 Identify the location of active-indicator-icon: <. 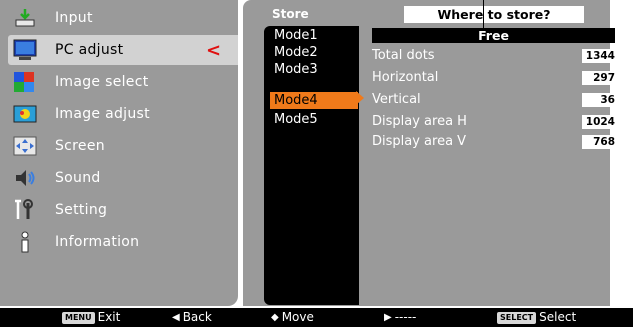
(214, 50).